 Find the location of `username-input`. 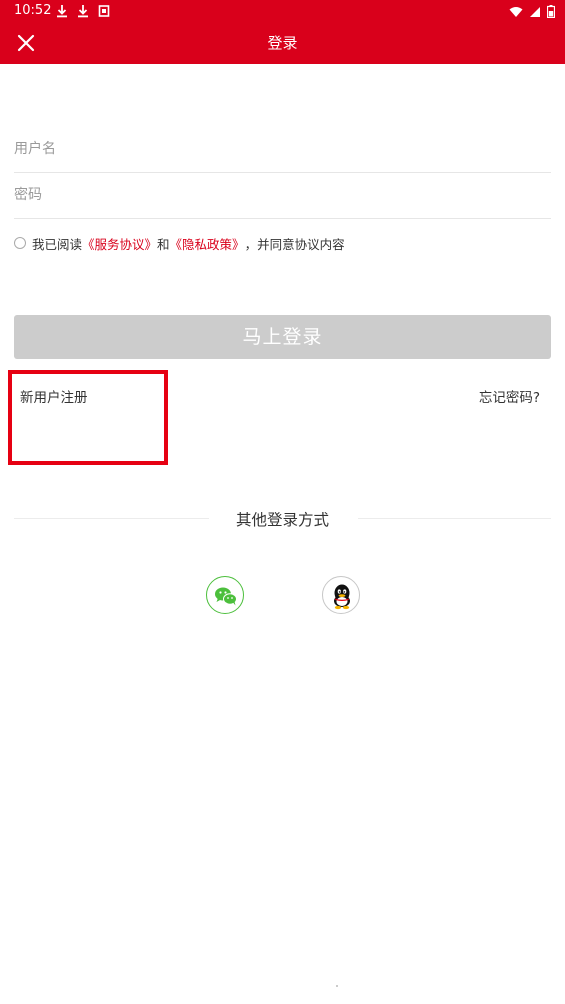

username-input is located at coordinates (282, 149).